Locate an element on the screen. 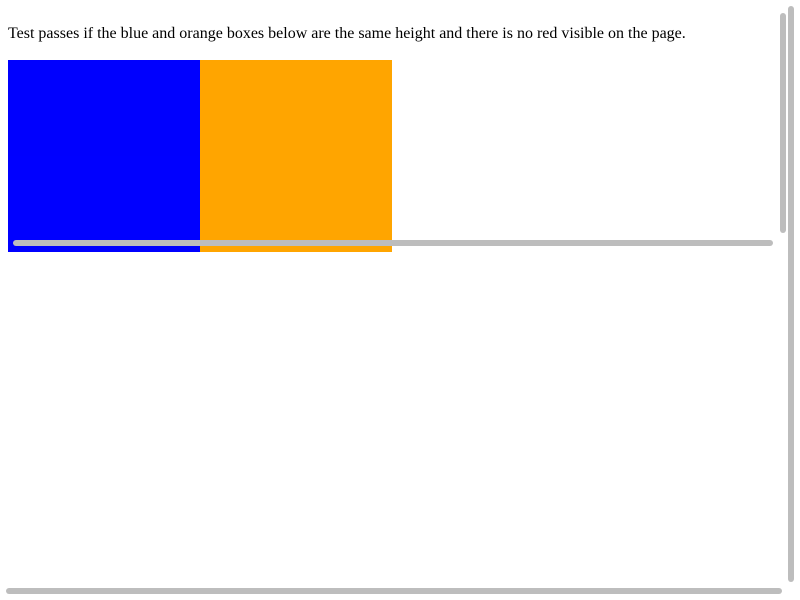 Image resolution: width=800 pixels, height=600 pixels. blue-box-top is located at coordinates (104, 108).